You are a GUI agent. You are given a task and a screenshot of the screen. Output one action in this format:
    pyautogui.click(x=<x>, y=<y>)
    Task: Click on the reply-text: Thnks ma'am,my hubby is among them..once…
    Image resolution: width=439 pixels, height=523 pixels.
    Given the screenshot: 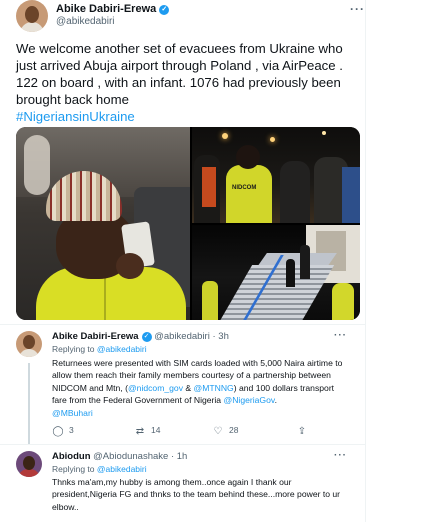 What is the action you would take?
    pyautogui.click(x=196, y=494)
    